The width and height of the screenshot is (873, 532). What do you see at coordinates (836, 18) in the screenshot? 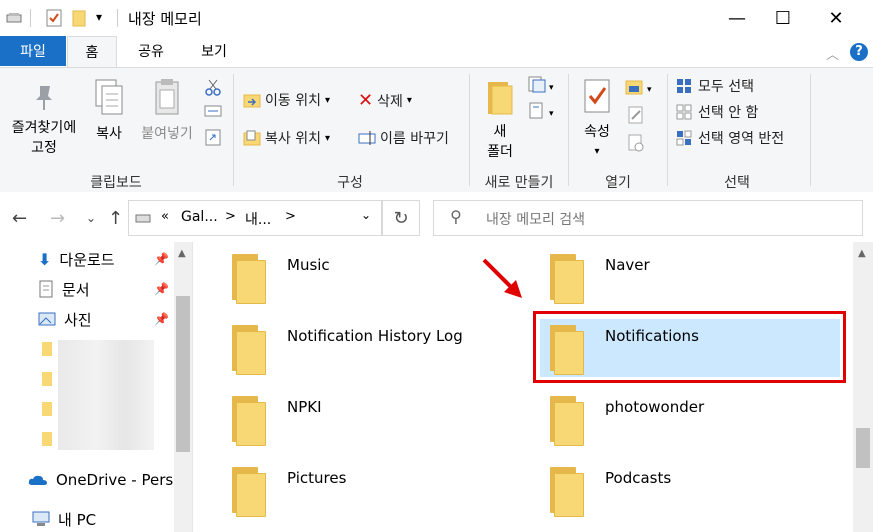
I see `close-button: ✕` at bounding box center [836, 18].